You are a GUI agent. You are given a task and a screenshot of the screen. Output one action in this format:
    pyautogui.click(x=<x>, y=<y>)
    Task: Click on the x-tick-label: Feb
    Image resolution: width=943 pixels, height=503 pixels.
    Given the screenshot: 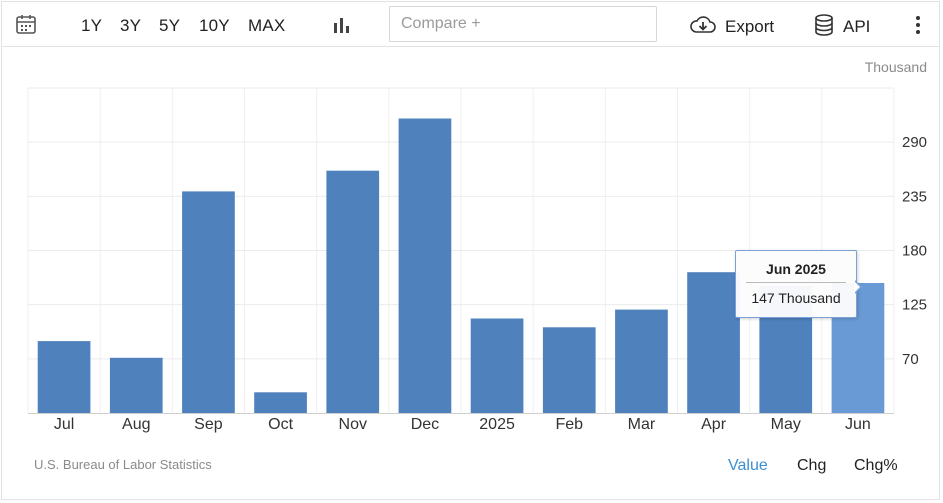 What is the action you would take?
    pyautogui.click(x=569, y=424)
    